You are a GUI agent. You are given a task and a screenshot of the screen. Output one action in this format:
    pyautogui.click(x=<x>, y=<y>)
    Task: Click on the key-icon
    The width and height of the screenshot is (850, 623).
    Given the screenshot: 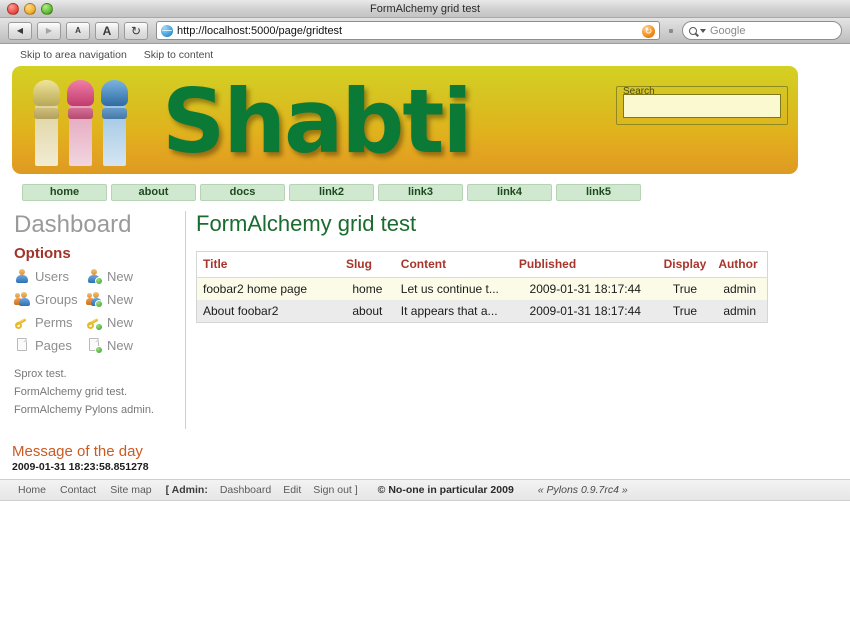 What is the action you would take?
    pyautogui.click(x=22, y=322)
    